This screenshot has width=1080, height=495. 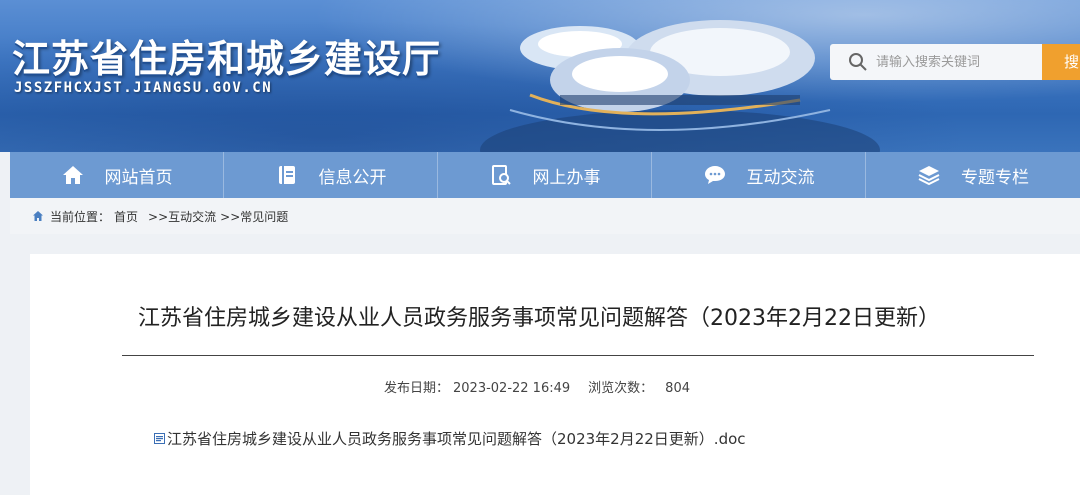 I want to click on layers-icon, so click(x=929, y=175).